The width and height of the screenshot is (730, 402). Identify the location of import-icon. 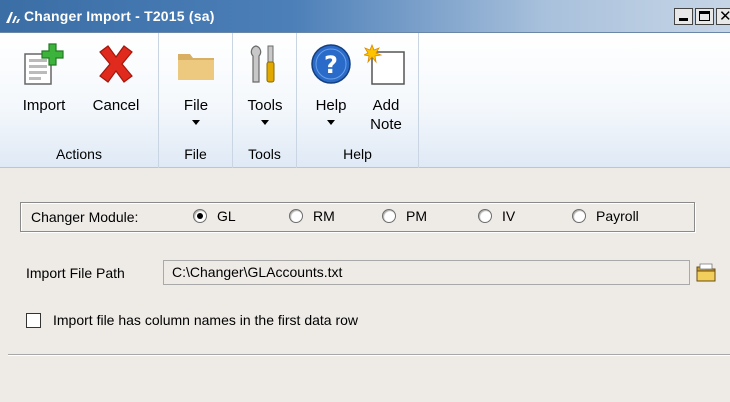
(44, 64).